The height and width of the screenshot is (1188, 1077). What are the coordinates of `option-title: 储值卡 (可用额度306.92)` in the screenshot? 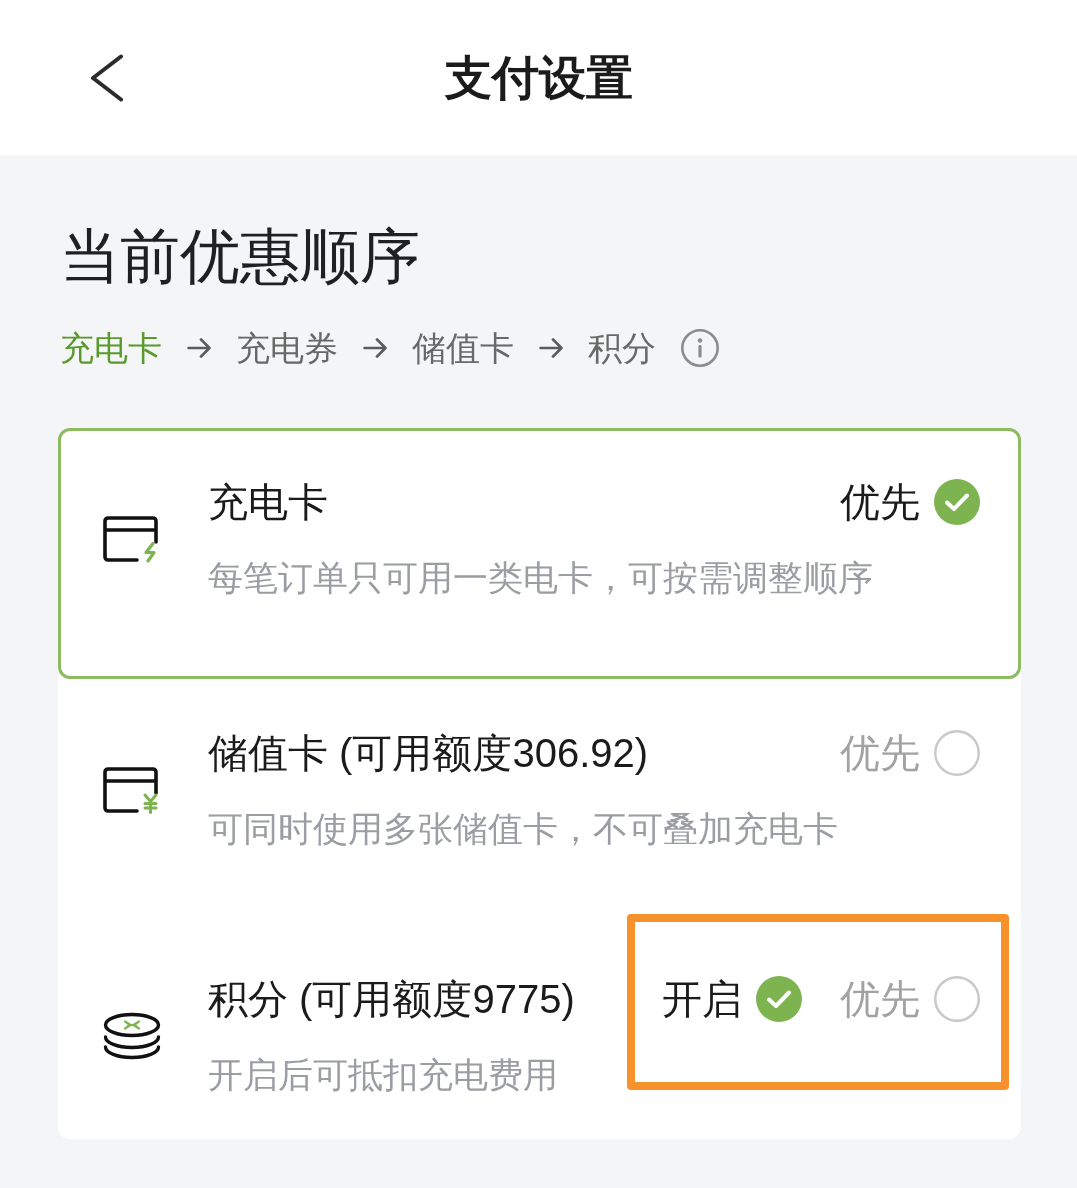 It's located at (428, 753).